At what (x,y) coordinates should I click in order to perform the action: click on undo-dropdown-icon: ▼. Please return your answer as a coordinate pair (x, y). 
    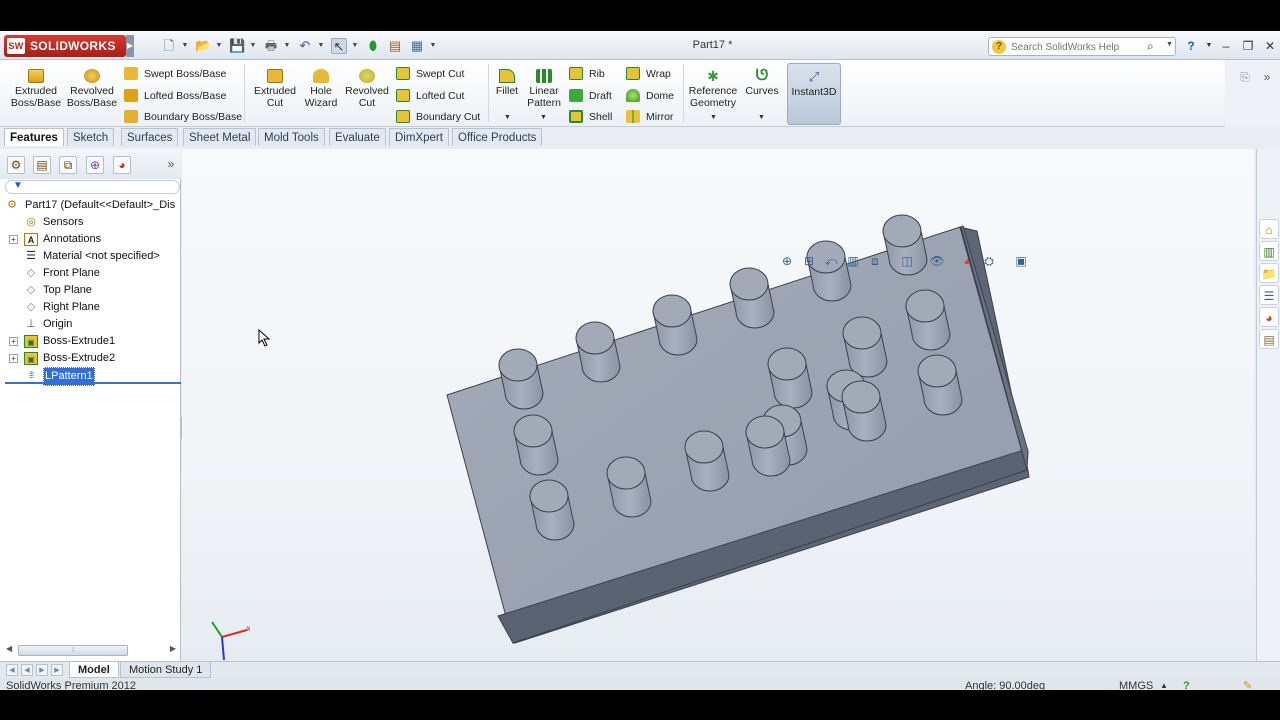
    Looking at the image, I should click on (321, 46).